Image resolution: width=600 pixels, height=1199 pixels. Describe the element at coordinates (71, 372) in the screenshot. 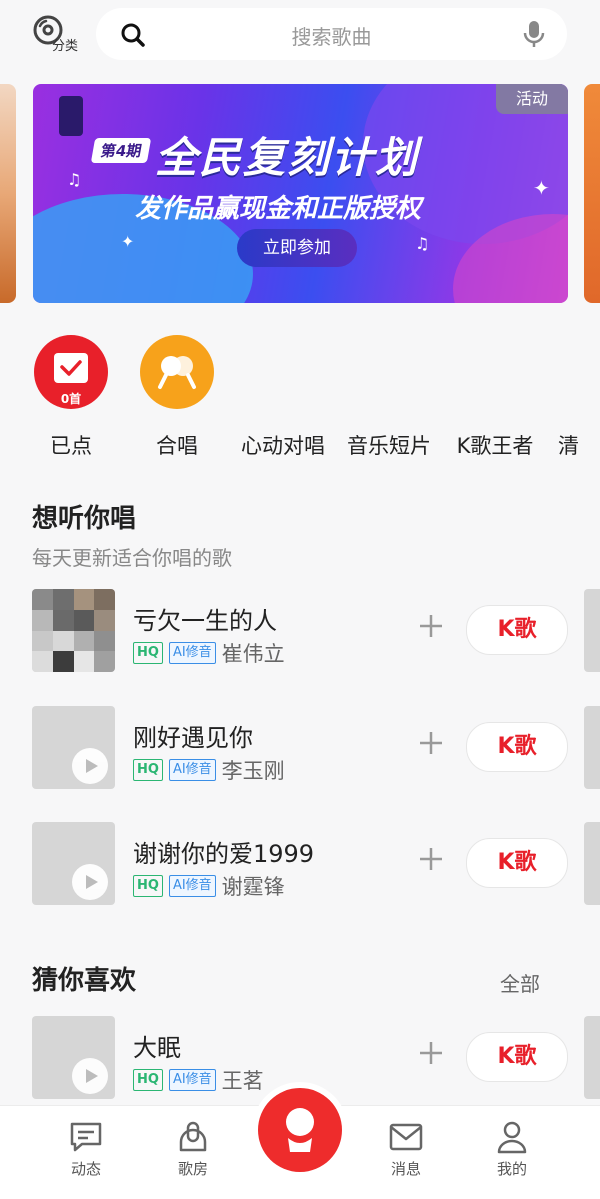

I see `selected-songs-icon: 0首` at that location.